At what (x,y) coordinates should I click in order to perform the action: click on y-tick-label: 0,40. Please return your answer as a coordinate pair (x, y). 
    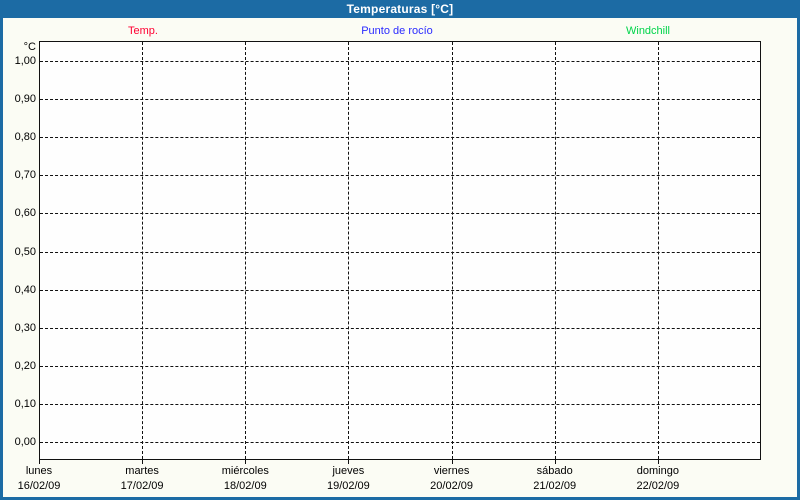
    Looking at the image, I should click on (25, 289).